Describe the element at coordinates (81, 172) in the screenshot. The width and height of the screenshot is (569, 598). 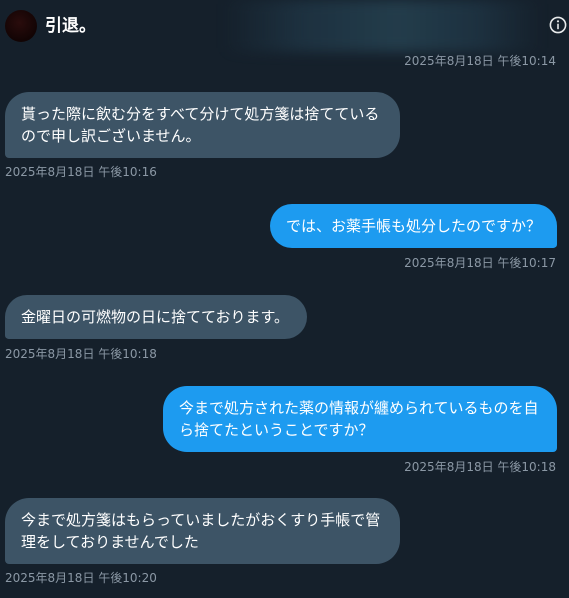
I see `message-timestamp: 2025年8月18日 午後10:16` at that location.